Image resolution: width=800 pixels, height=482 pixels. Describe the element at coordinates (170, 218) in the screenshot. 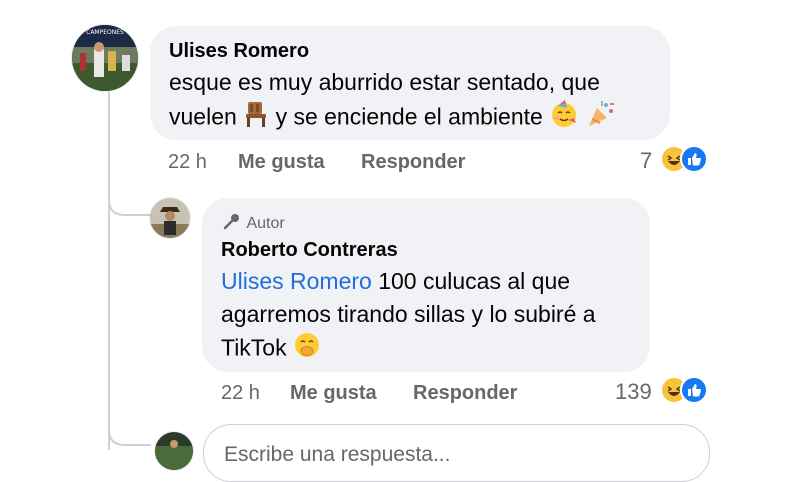

I see `avatar-roberto-contreras` at that location.